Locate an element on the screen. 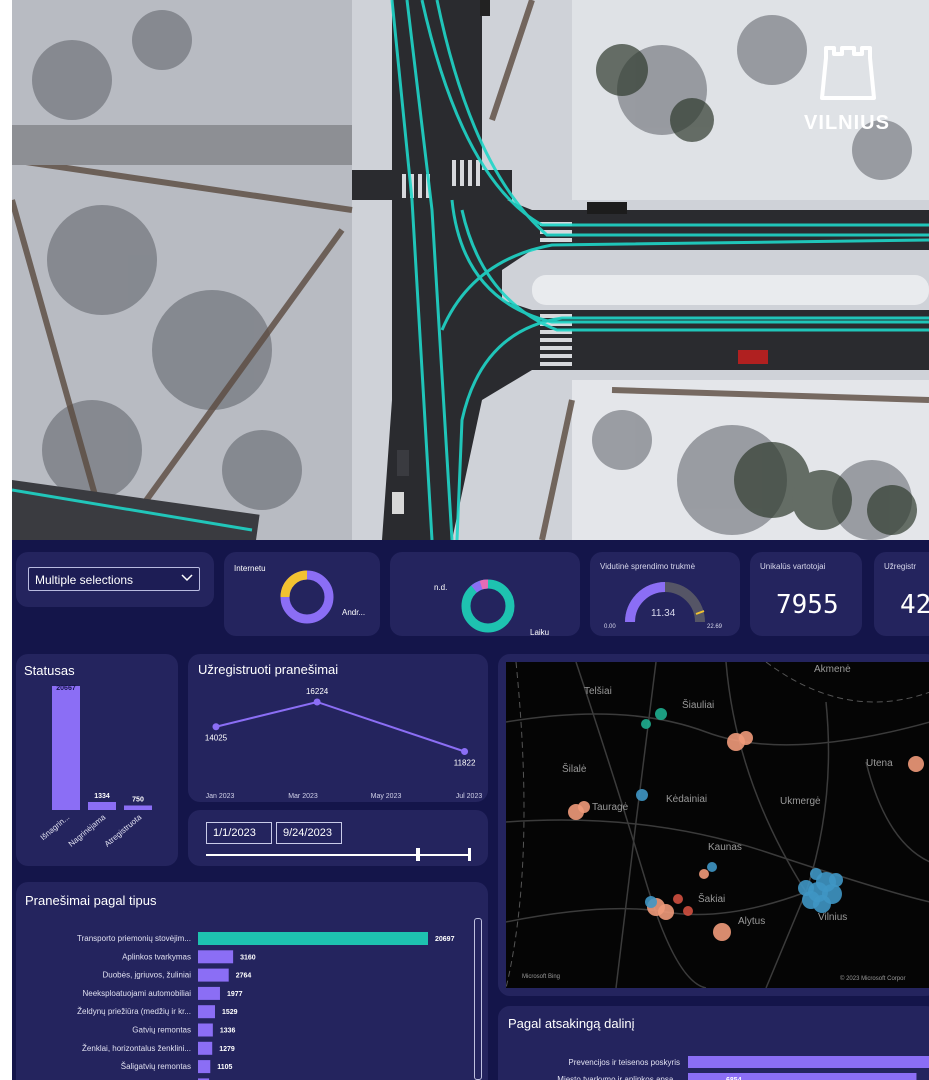 This screenshot has width=929, height=1080. date-slider-track is located at coordinates (338, 855).